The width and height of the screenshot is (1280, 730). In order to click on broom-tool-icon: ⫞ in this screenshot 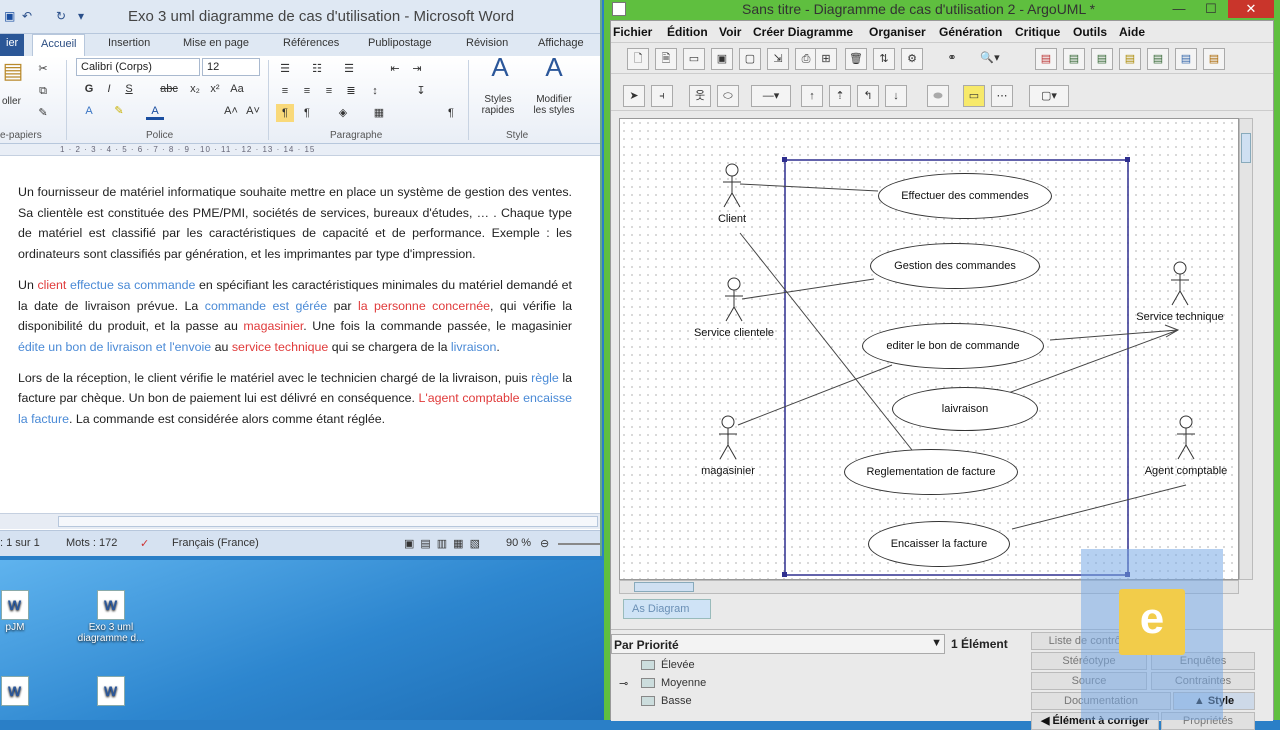, I will do `click(662, 96)`.